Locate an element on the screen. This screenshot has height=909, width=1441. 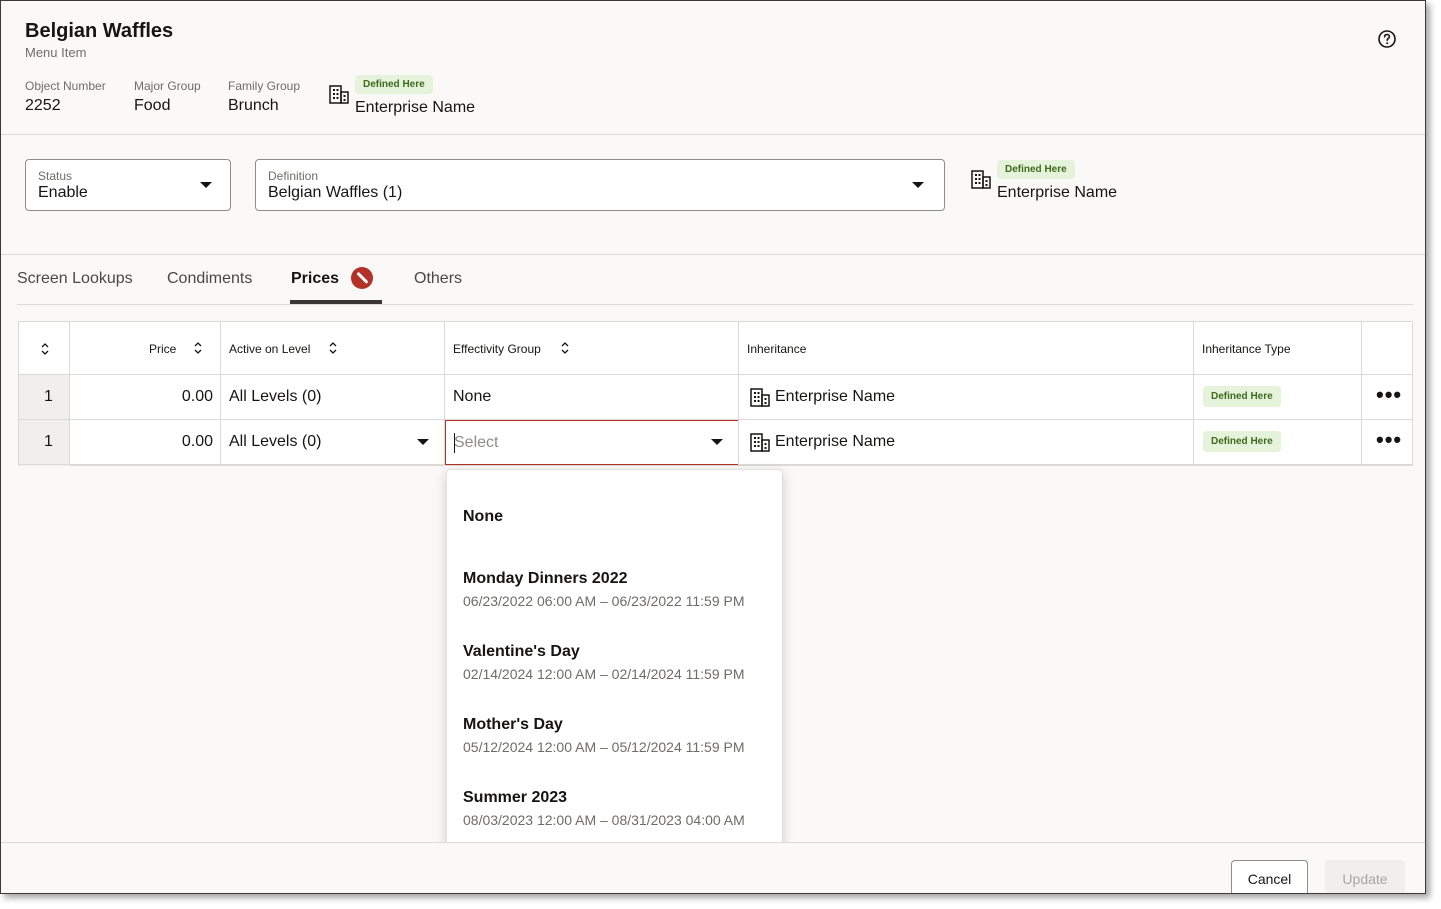
question-circle-icon is located at coordinates (1387, 39).